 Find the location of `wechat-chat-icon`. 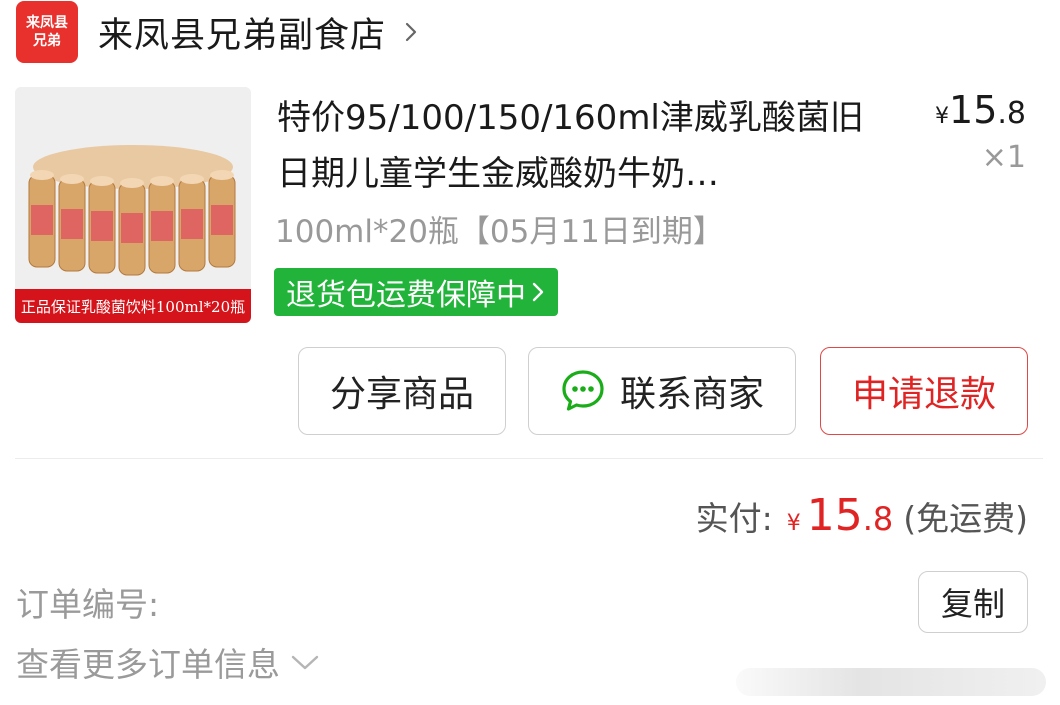

wechat-chat-icon is located at coordinates (583, 390).